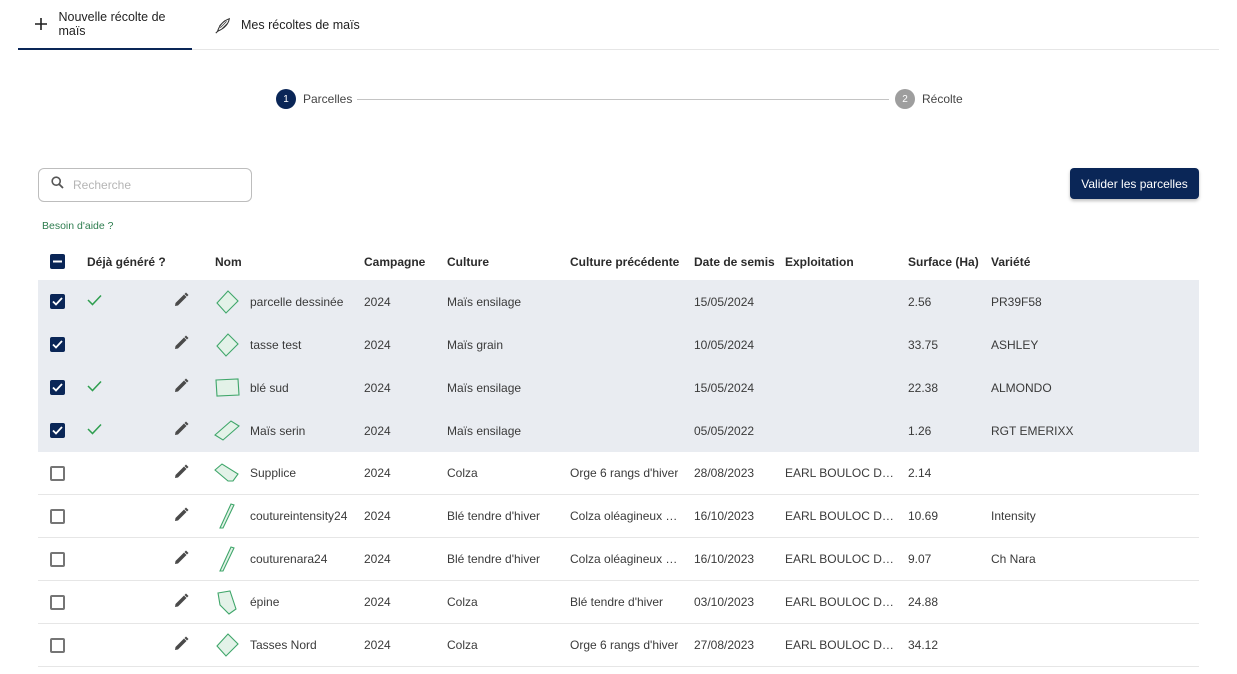 This screenshot has height=674, width=1237. I want to click on indeterminate-checkbox-icon, so click(57, 261).